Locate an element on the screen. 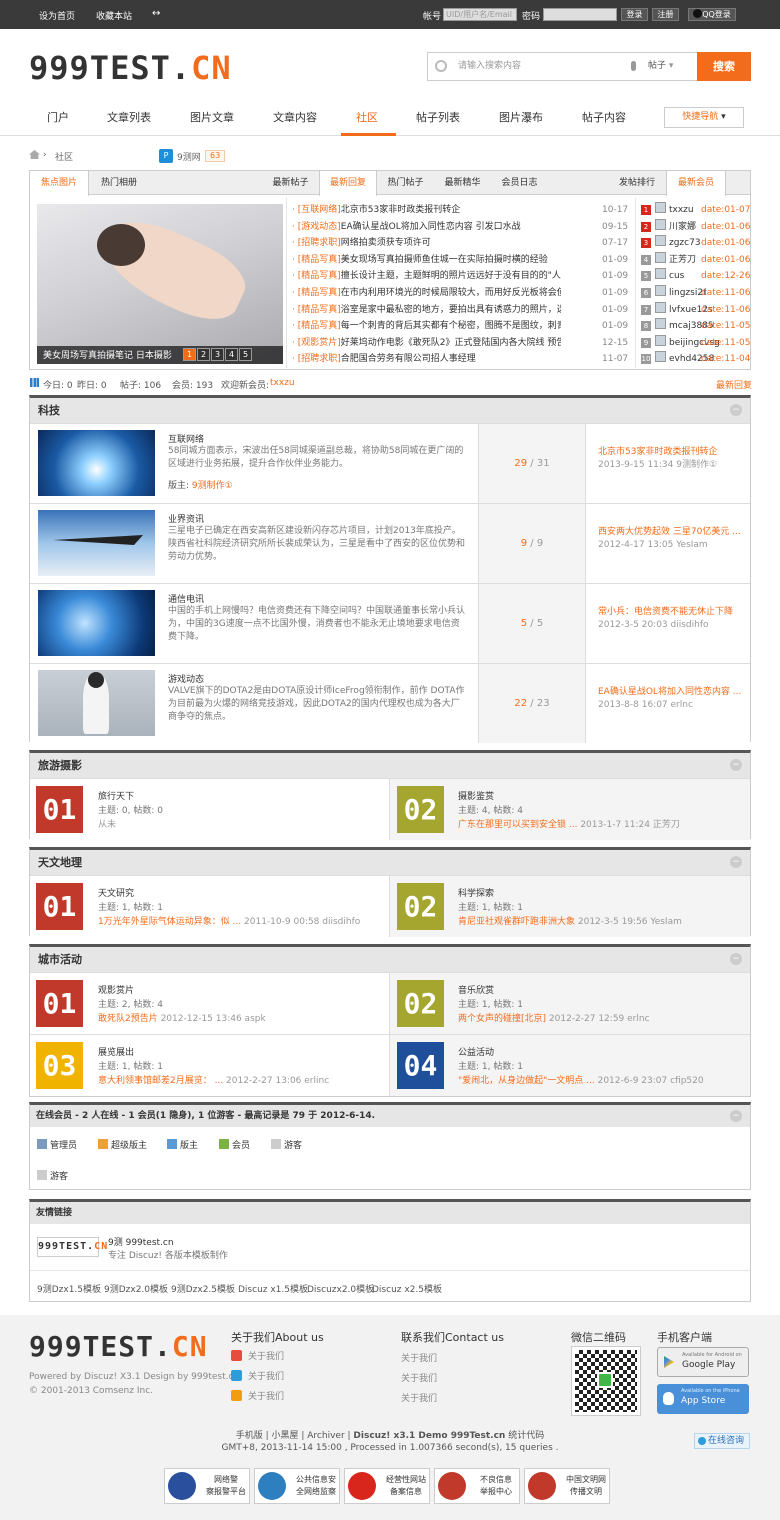 This screenshot has height=1520, width=780. forum-name: 通信电讯 is located at coordinates (186, 598).